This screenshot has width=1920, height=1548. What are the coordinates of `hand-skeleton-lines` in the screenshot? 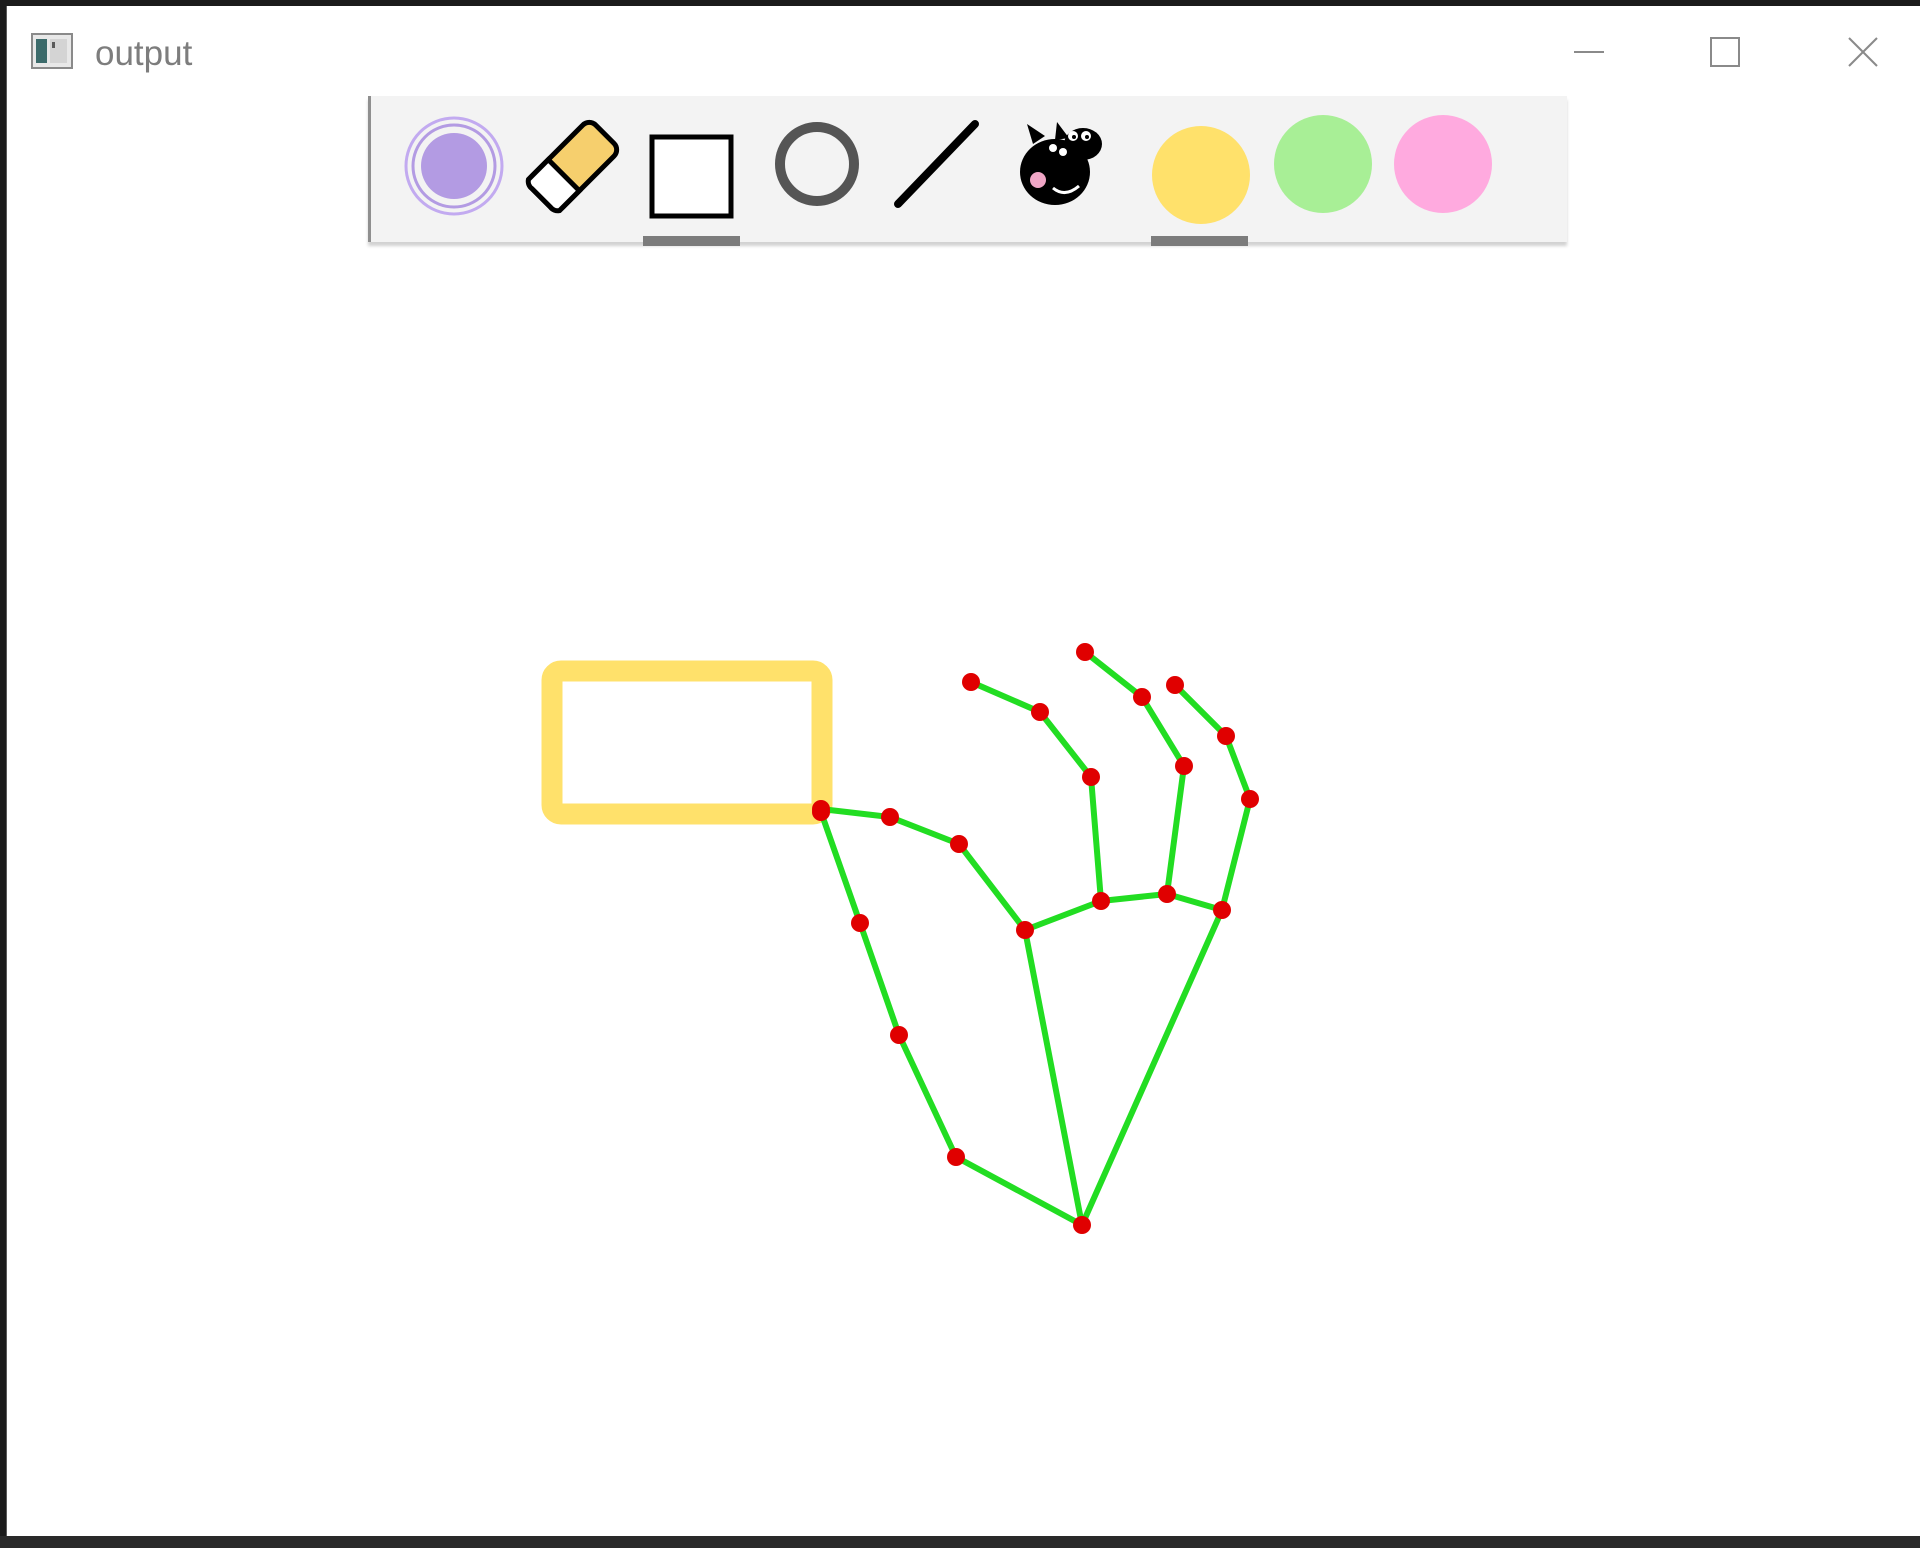 It's located at (1035, 938).